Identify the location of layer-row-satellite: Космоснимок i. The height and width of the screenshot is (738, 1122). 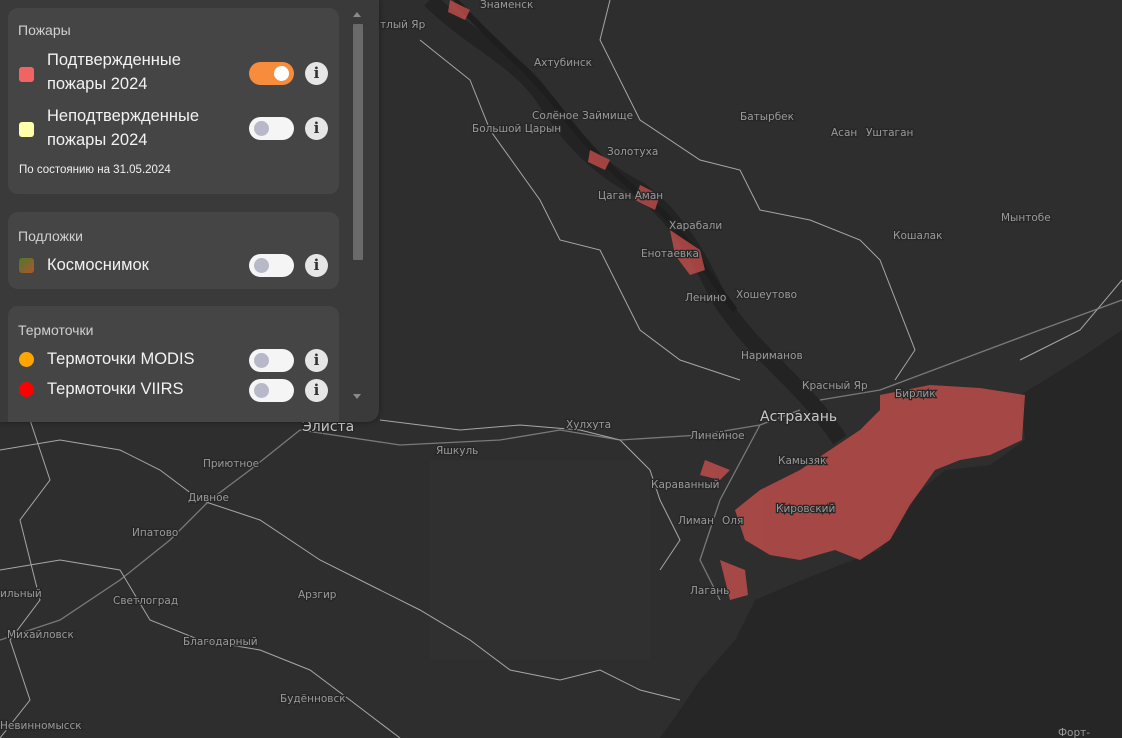
(173, 266).